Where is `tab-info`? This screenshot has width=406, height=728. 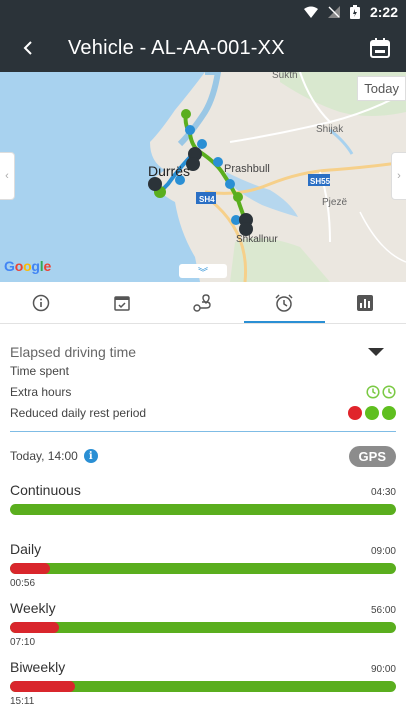 tab-info is located at coordinates (40, 302).